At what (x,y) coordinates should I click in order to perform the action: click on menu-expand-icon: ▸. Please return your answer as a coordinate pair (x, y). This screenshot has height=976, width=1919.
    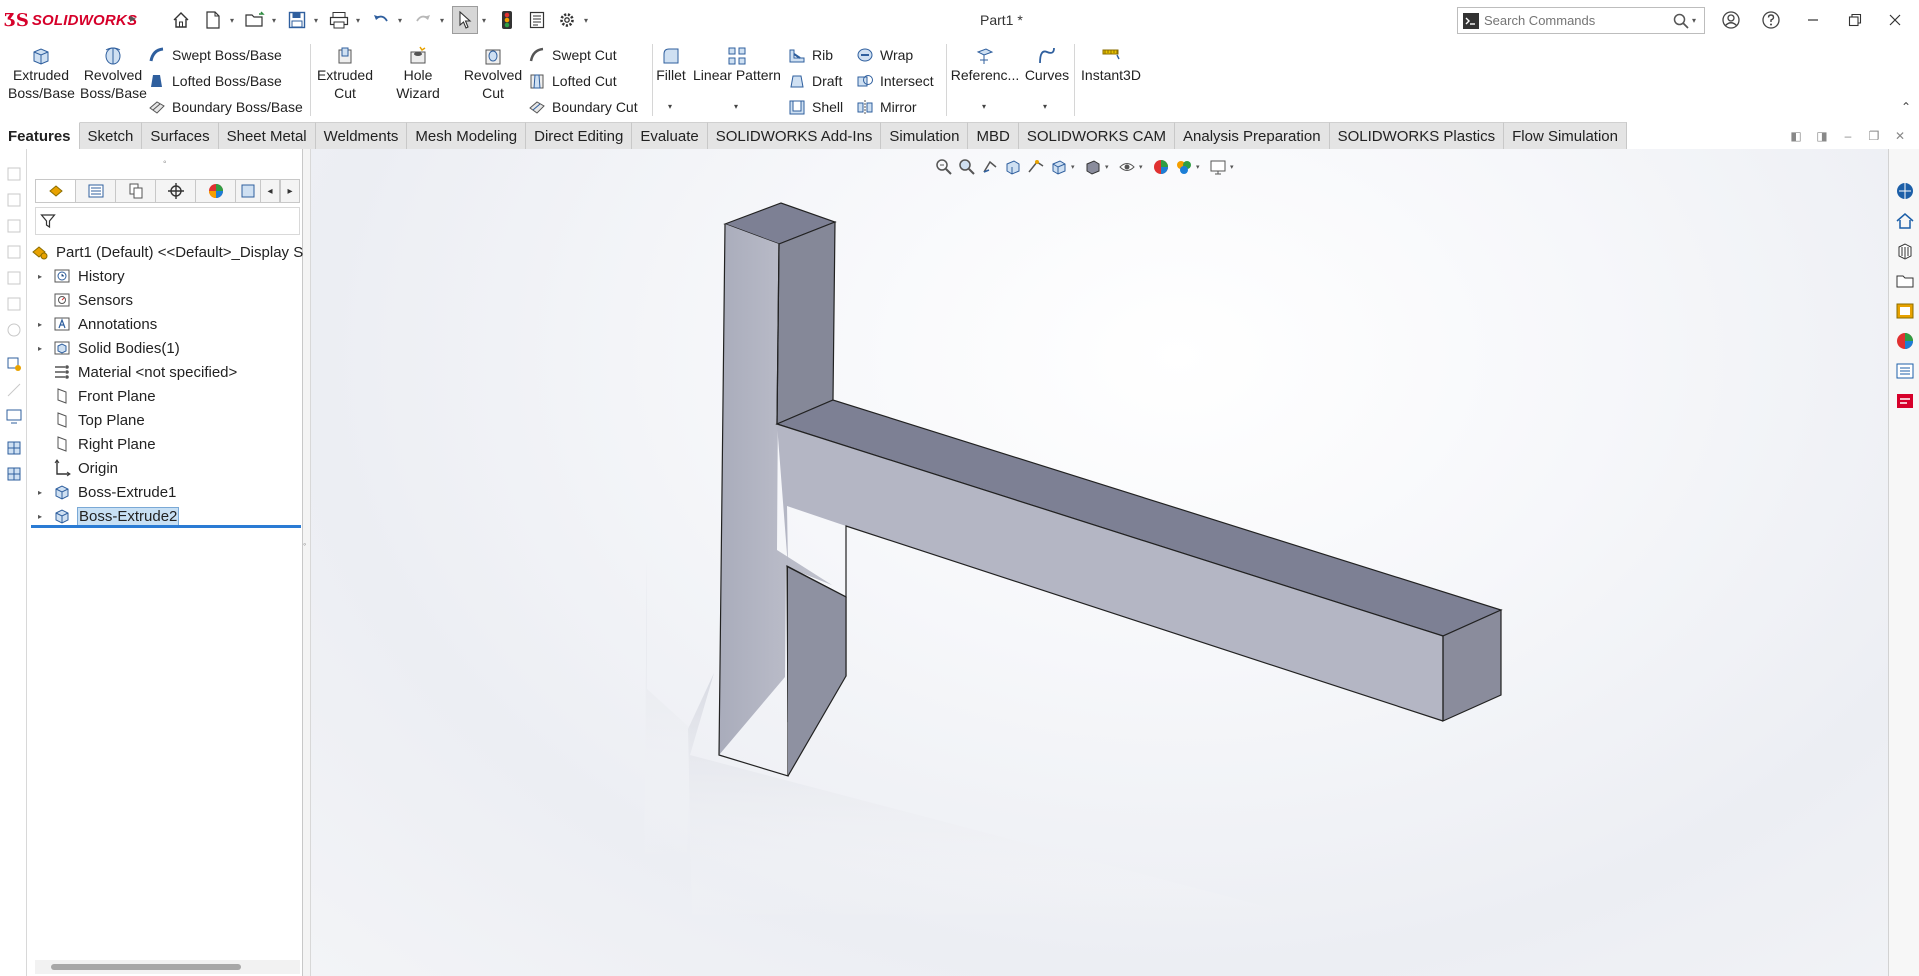
    Looking at the image, I should click on (133, 18).